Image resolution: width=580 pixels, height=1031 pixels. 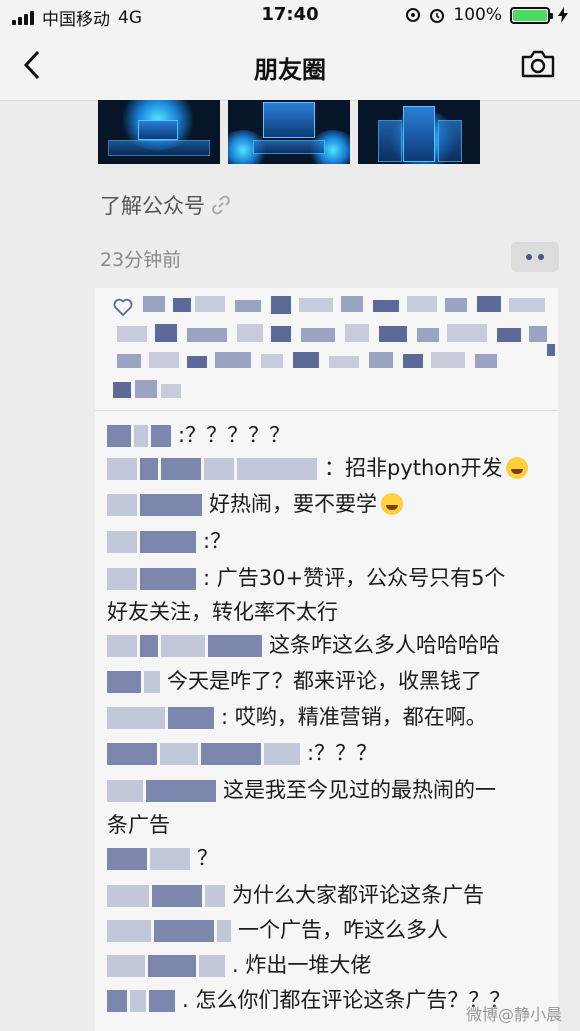 I want to click on thinking-emoji-icon, so click(x=392, y=504).